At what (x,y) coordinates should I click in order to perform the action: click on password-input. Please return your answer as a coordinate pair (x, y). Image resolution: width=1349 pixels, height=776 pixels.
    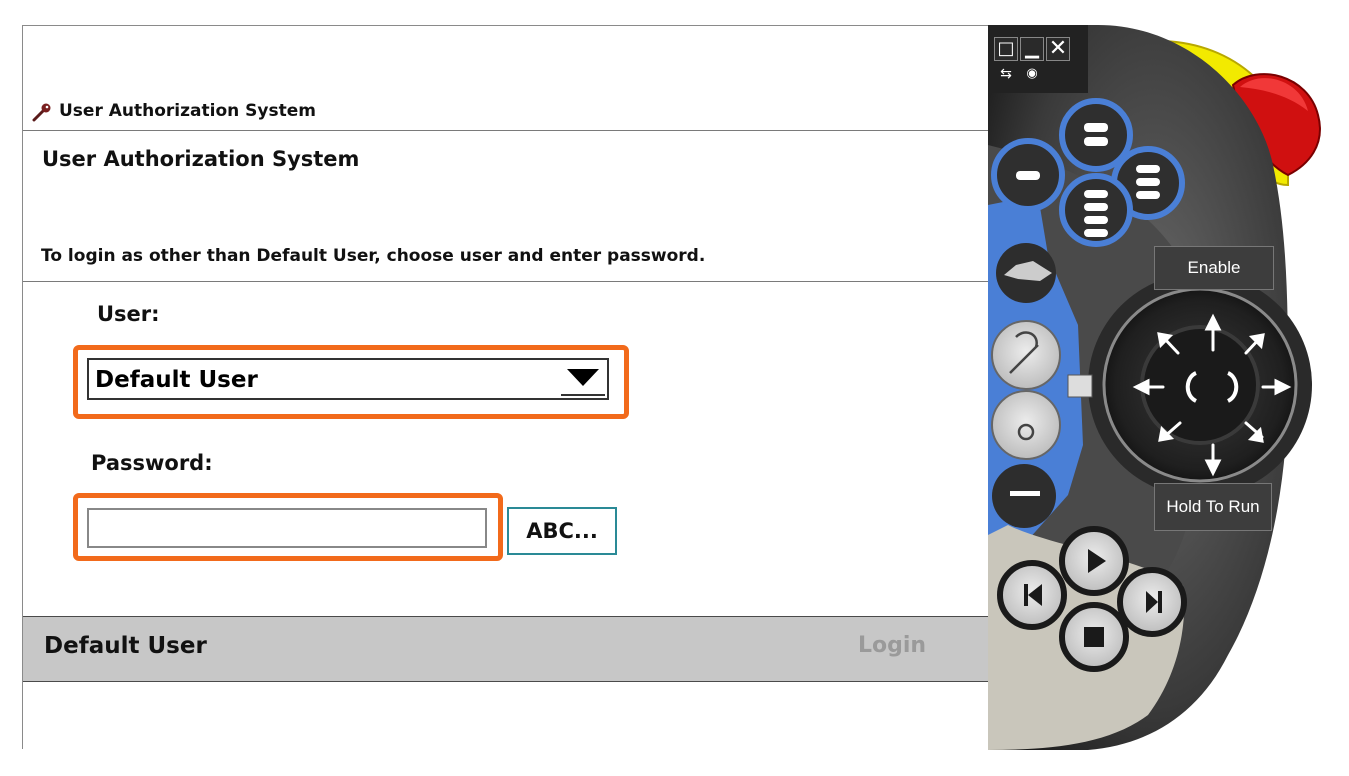
    Looking at the image, I should click on (287, 528).